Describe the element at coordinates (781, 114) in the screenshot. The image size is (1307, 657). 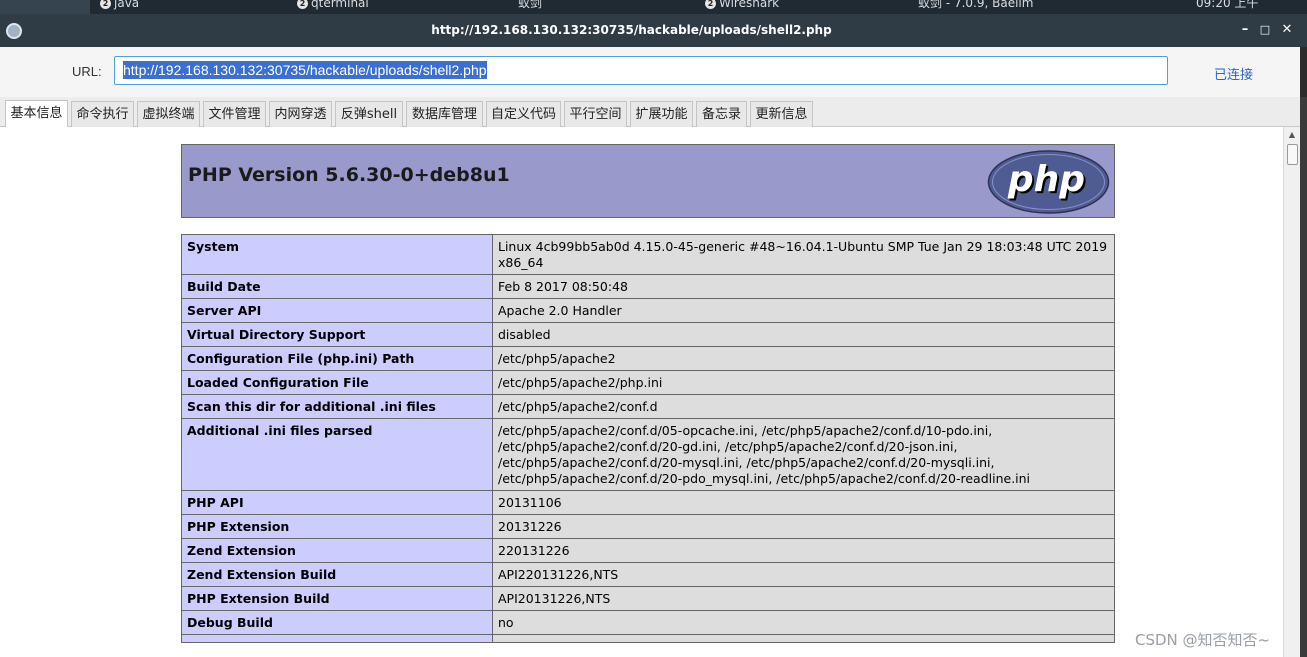
I see `tab-update-info: 更新信息` at that location.